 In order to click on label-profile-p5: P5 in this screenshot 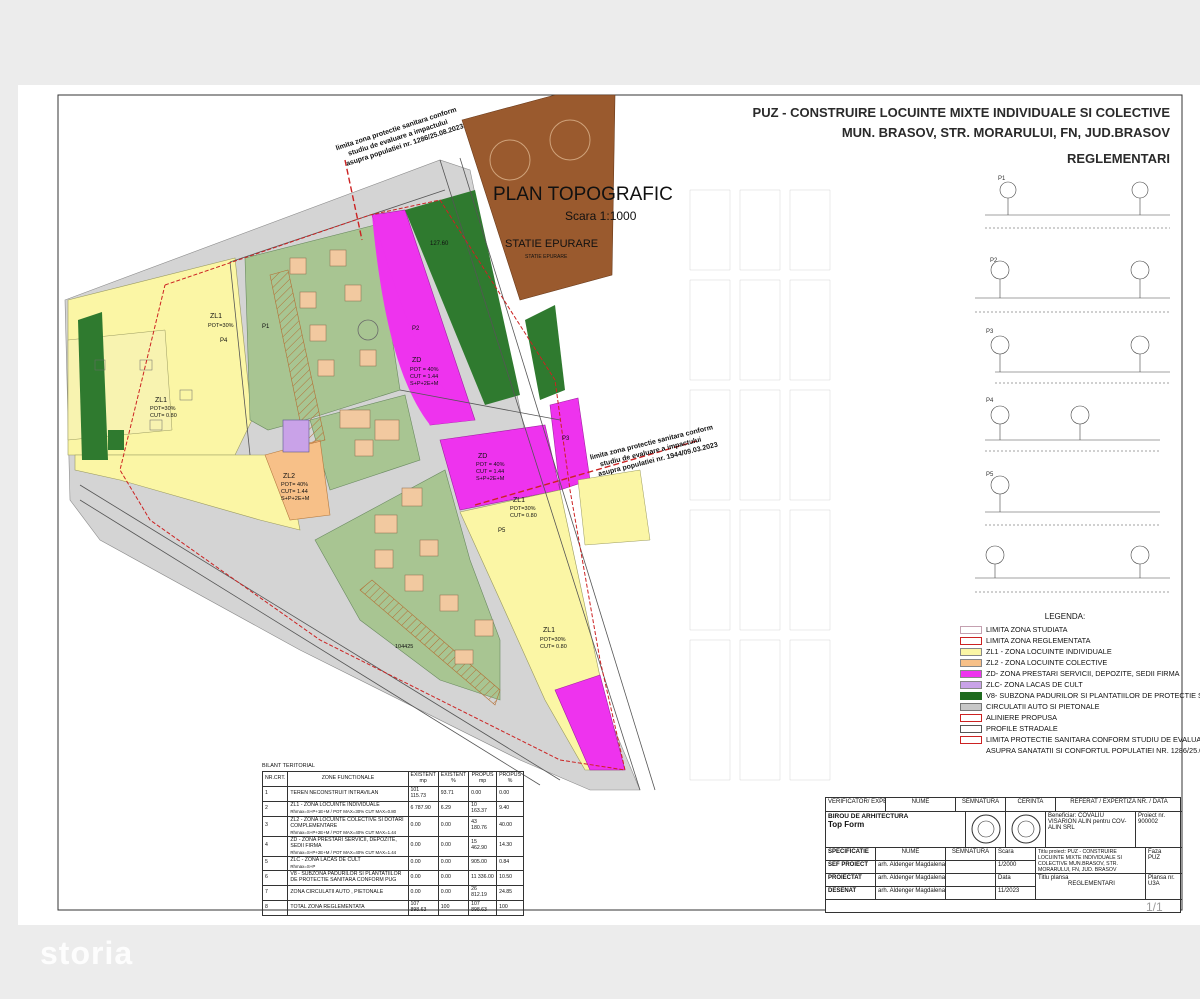, I will do `click(502, 531)`.